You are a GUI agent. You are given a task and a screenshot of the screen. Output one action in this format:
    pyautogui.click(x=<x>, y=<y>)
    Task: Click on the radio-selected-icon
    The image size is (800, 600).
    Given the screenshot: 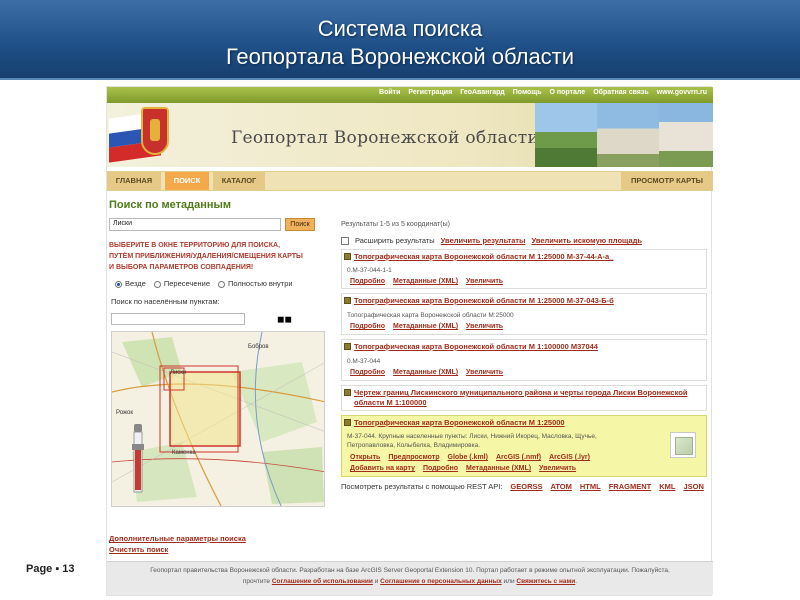 What is the action you would take?
    pyautogui.click(x=118, y=284)
    